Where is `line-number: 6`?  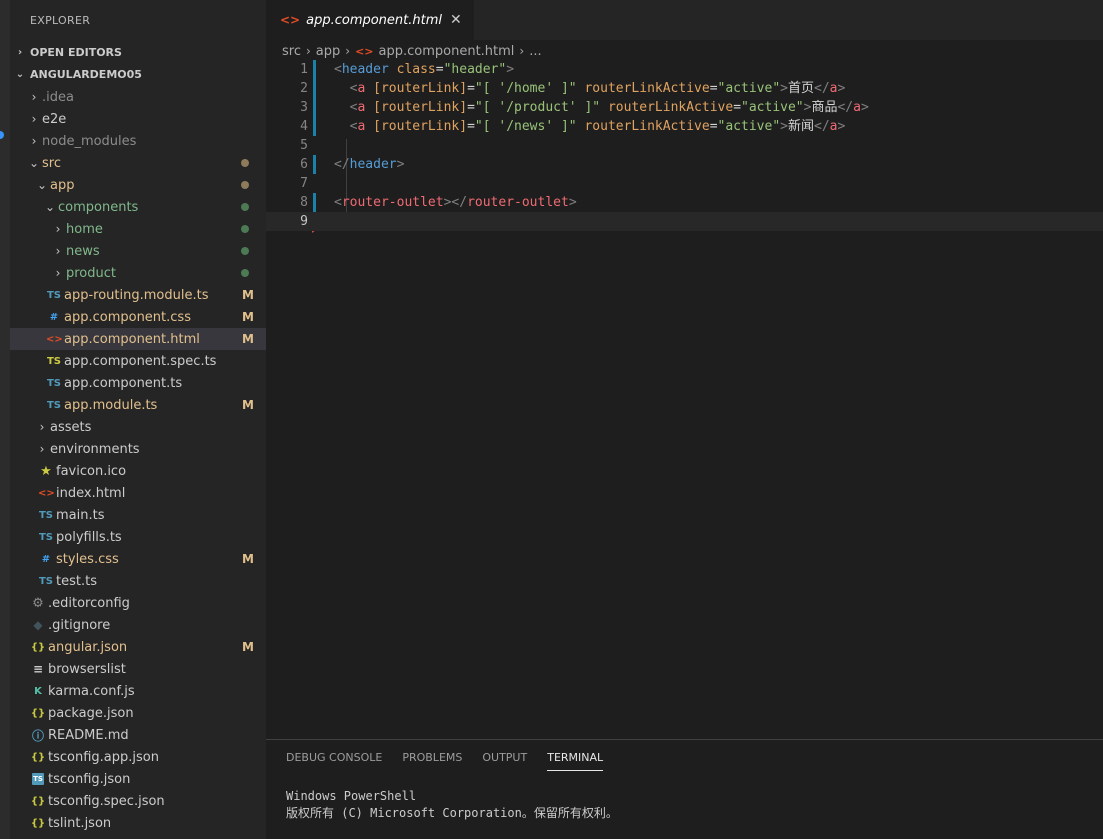
line-number: 6 is located at coordinates (304, 164).